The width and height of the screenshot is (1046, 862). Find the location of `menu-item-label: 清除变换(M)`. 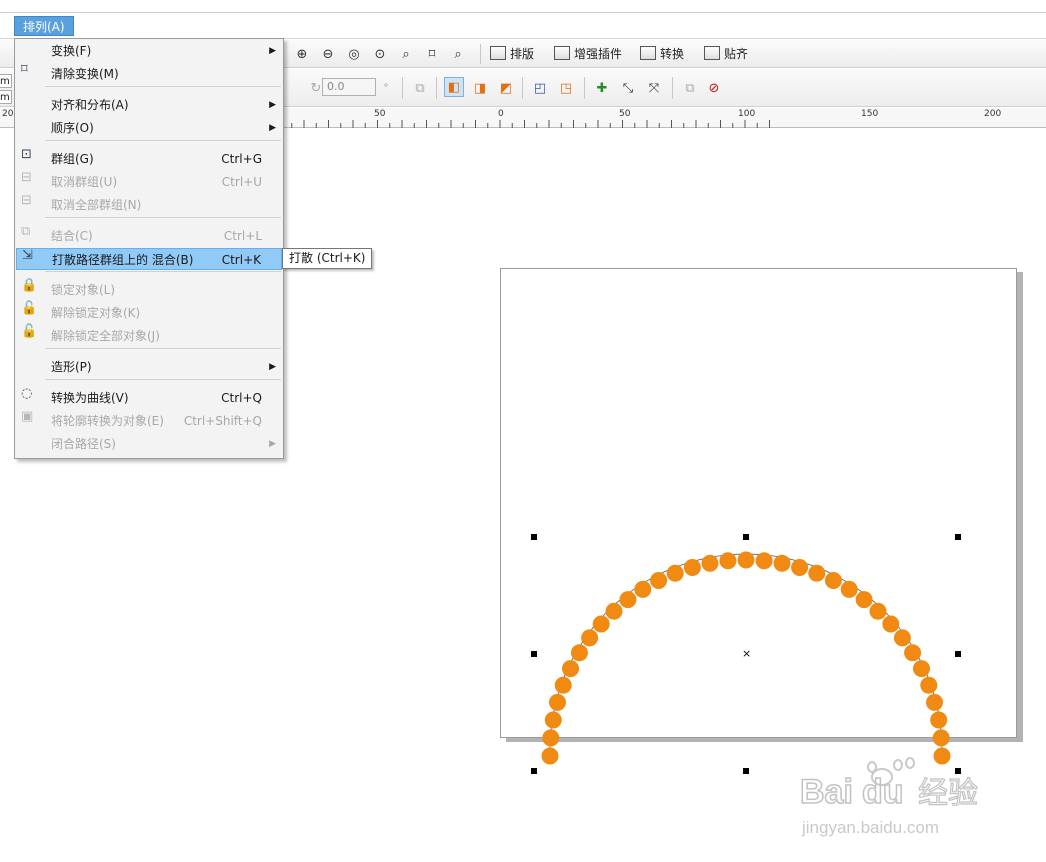

menu-item-label: 清除变换(M) is located at coordinates (85, 74).